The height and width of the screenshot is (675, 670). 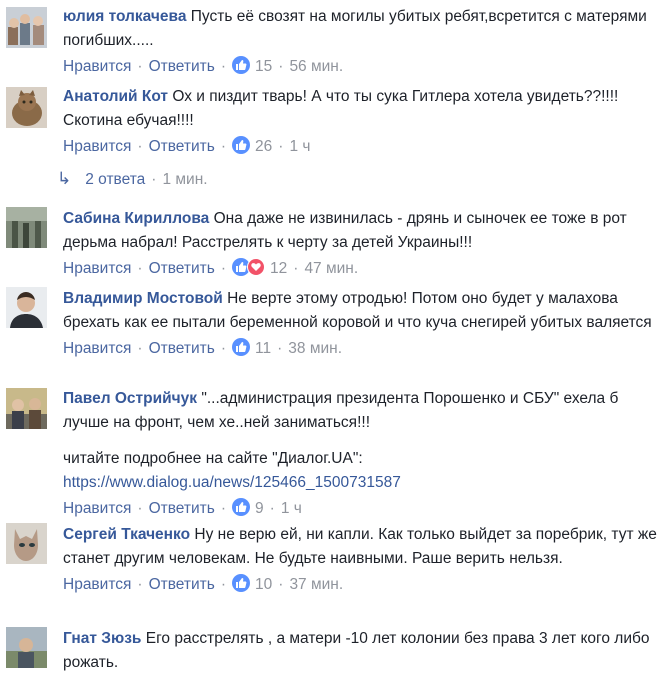 I want to click on comment-author: Сергей Ткаченко, so click(x=126, y=534).